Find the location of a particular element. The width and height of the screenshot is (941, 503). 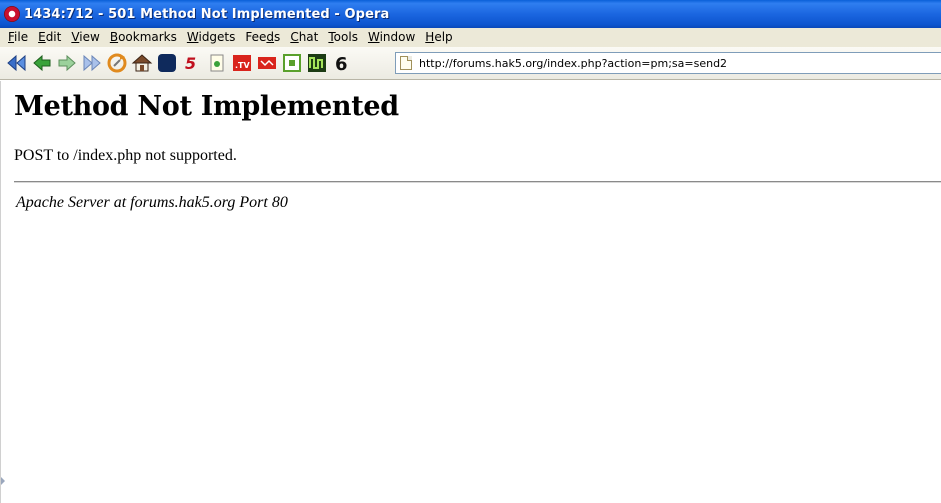

svg-text: 6 is located at coordinates (341, 63).